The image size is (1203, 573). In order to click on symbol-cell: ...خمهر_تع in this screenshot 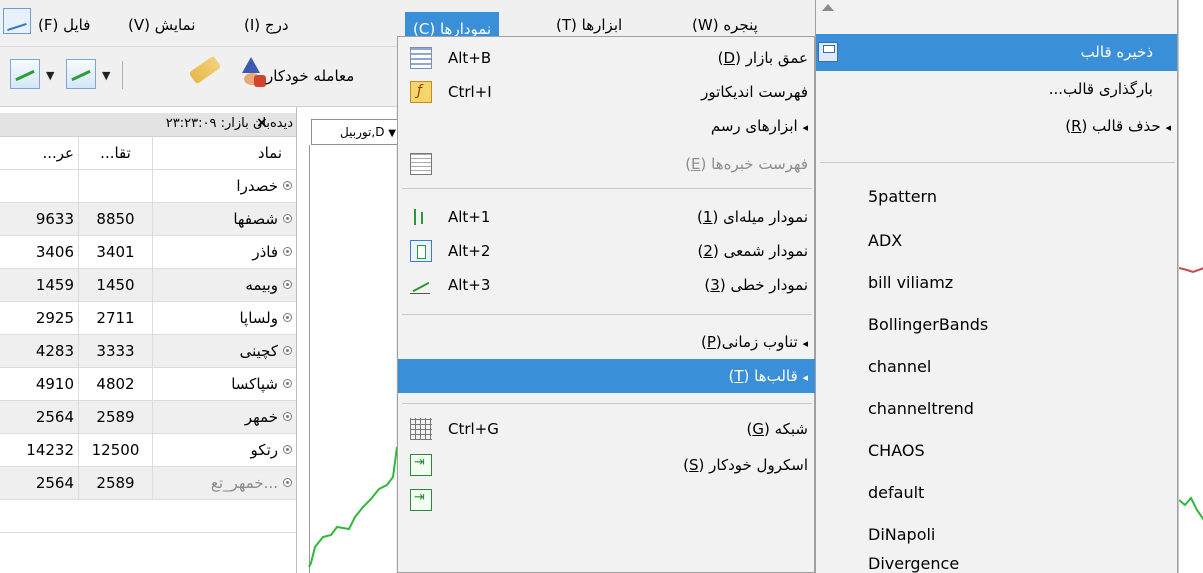, I will do `click(244, 483)`.